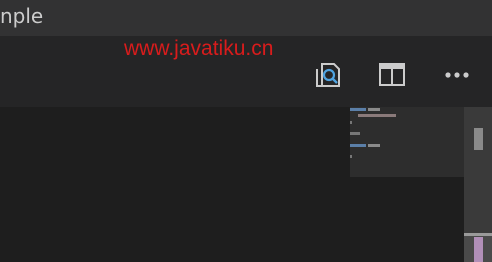  I want to click on open-preview-button, so click(328, 75).